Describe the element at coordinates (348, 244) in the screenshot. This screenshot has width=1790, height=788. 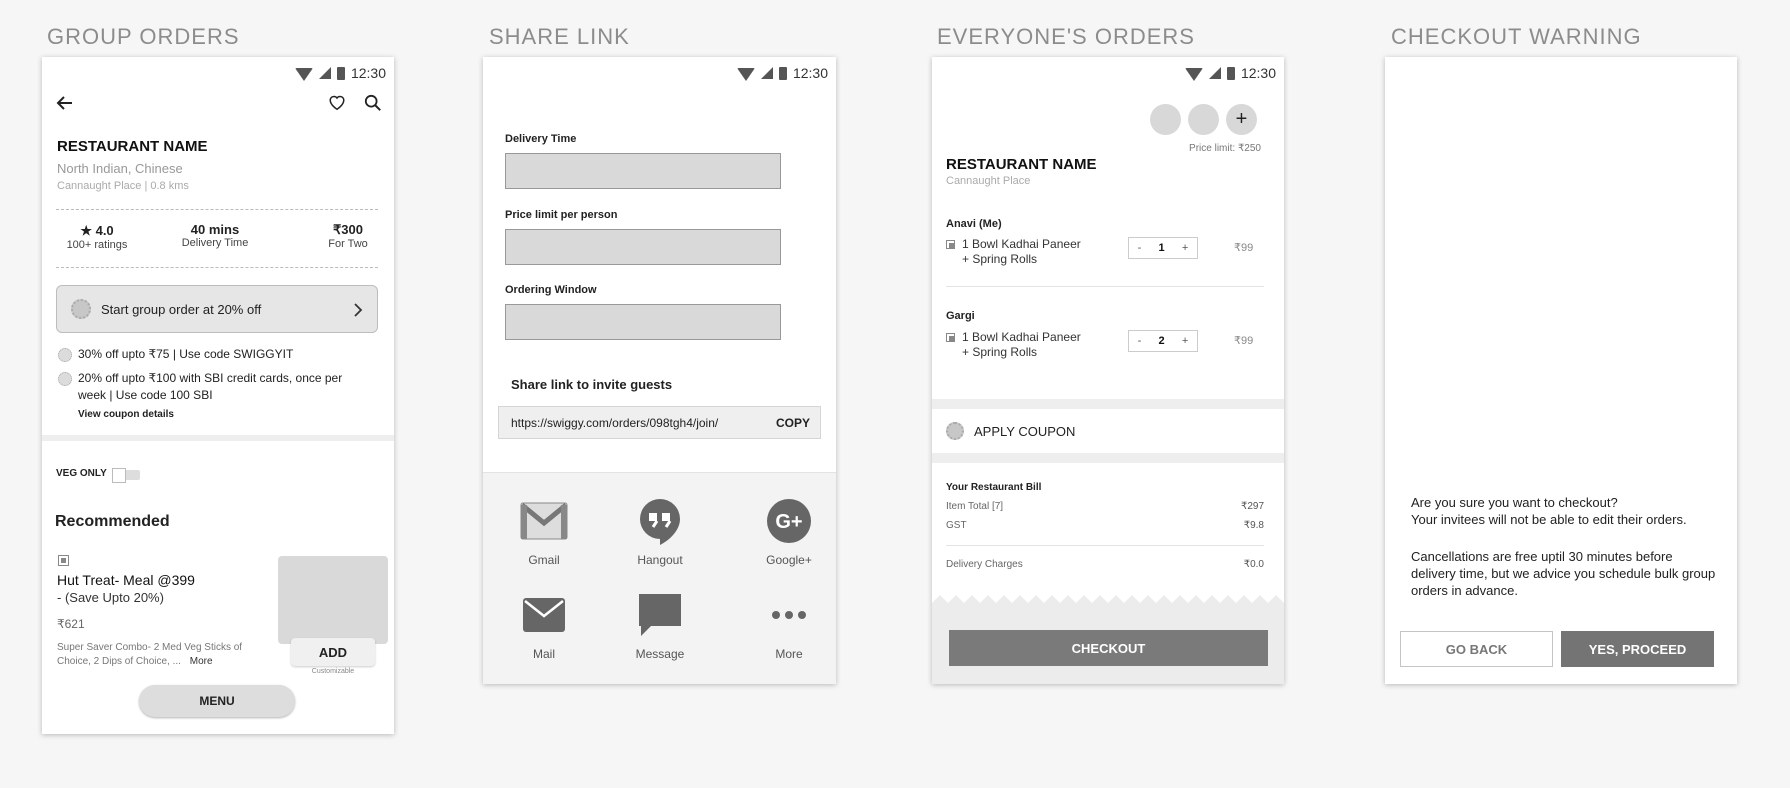
I see `cost-label: For Two` at that location.